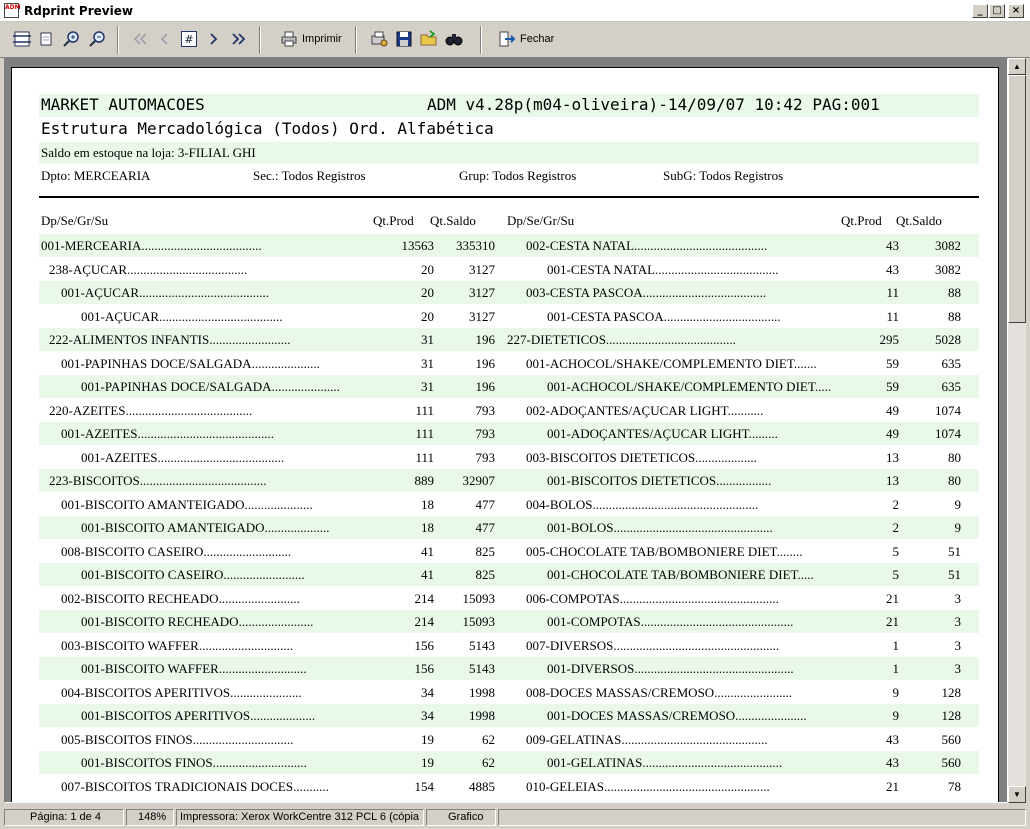 The image size is (1030, 829). Describe the element at coordinates (515, 11) in the screenshot. I see `title-bar: ADM Rdprint Preview _ □ ×` at that location.